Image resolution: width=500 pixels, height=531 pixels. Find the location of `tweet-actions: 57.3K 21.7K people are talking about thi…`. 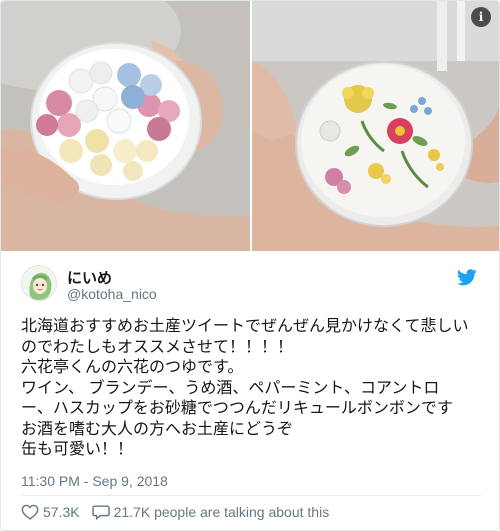

tweet-actions: 57.3K 21.7K people are talking about thi… is located at coordinates (181, 512).